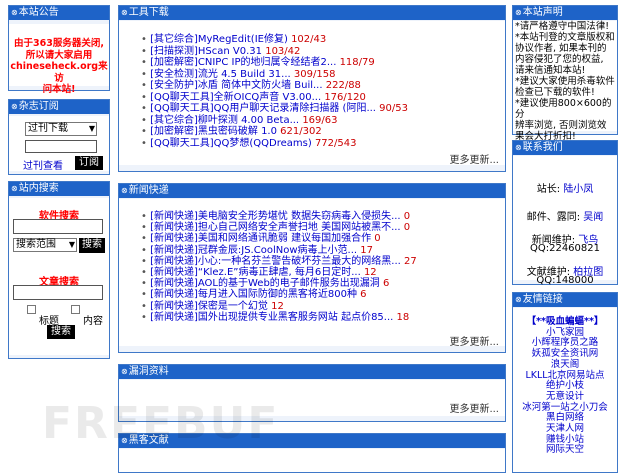 This screenshot has height=473, width=626. I want to click on soft-search-input, so click(58, 226).